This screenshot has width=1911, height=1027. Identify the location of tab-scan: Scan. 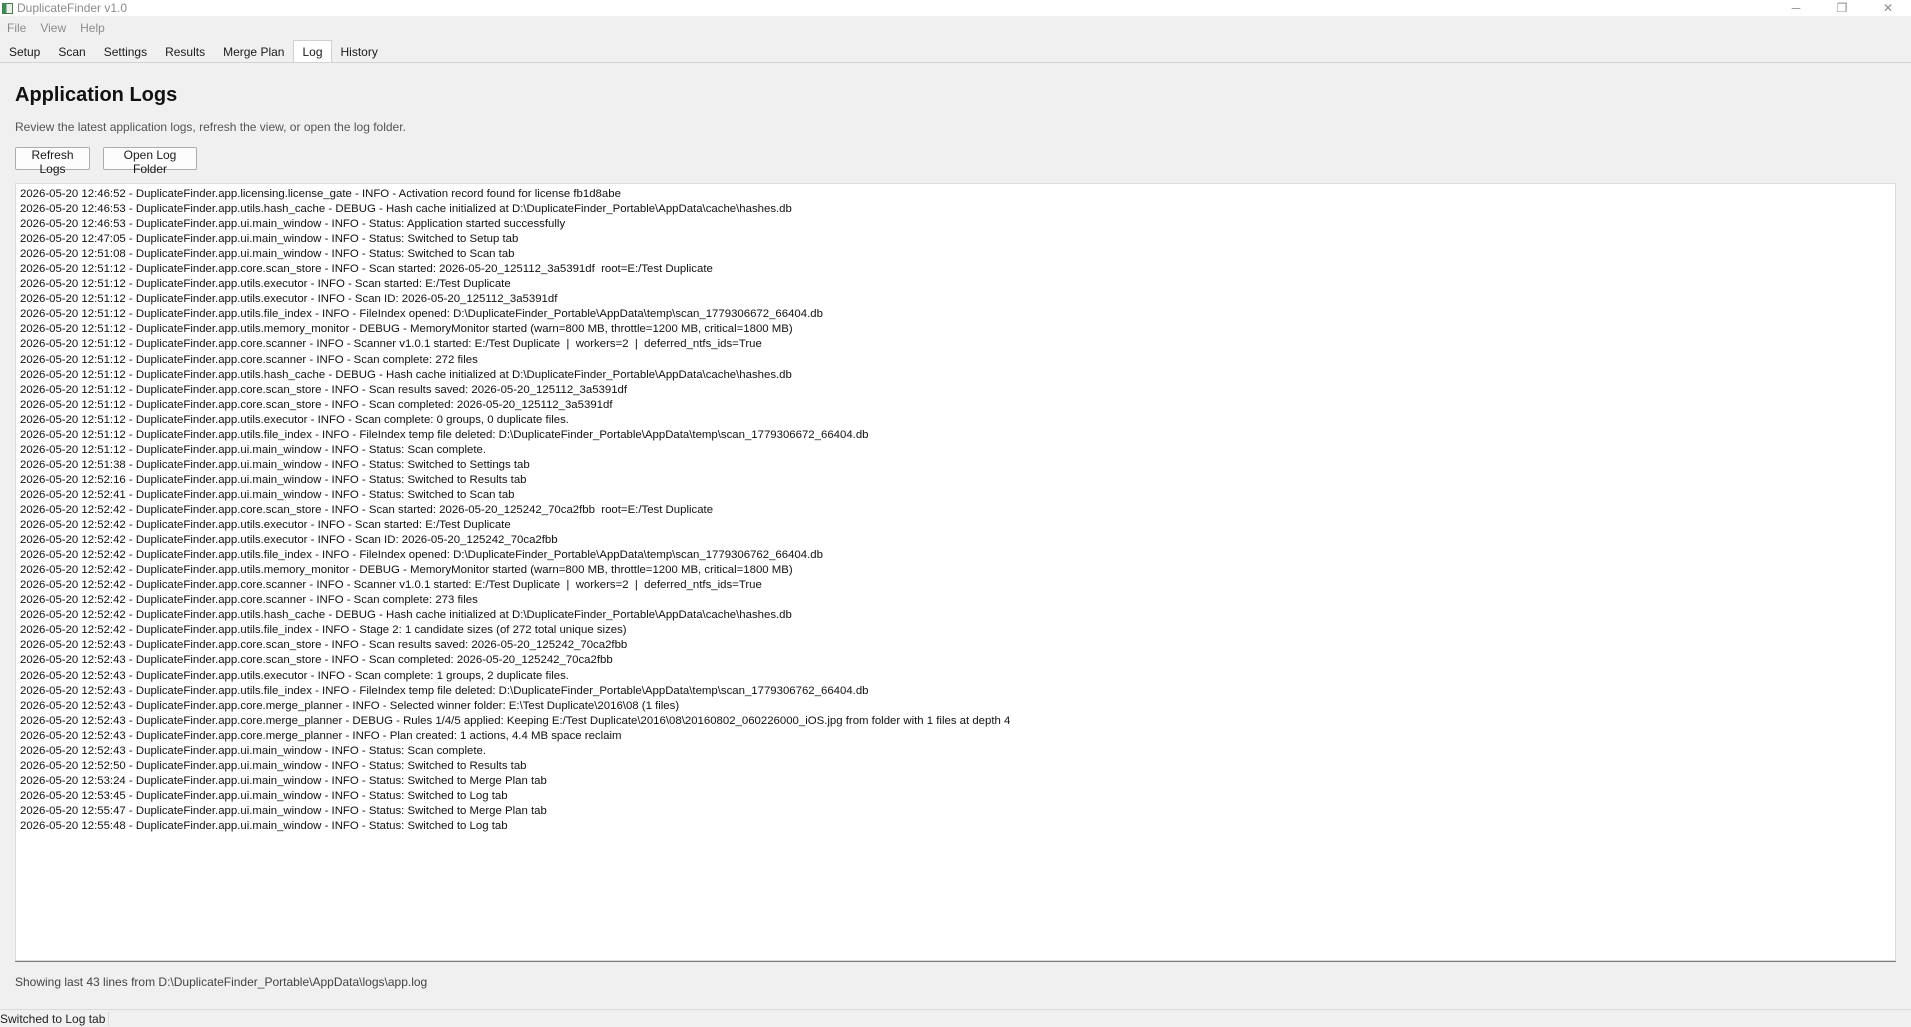
(71, 51).